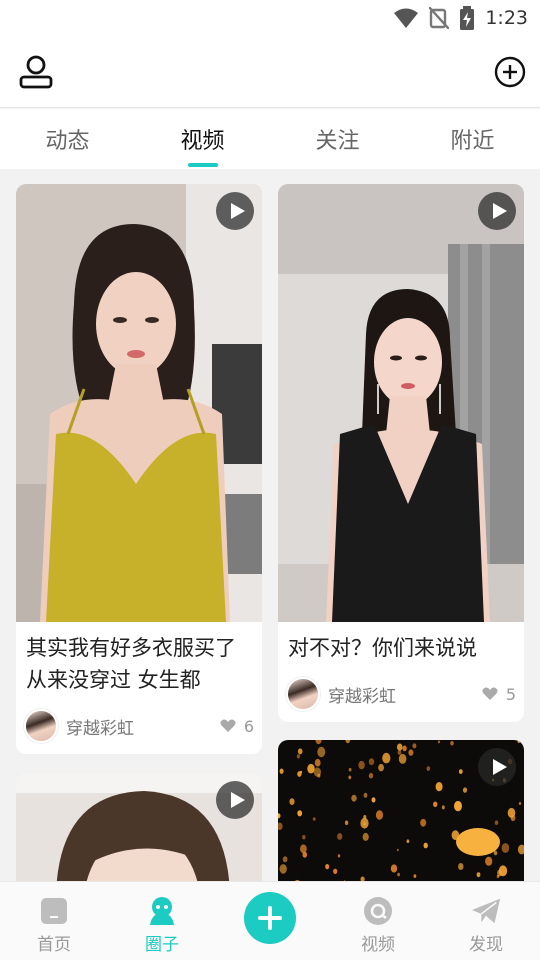 The image size is (540, 960). I want to click on nav-label: 发现, so click(486, 945).